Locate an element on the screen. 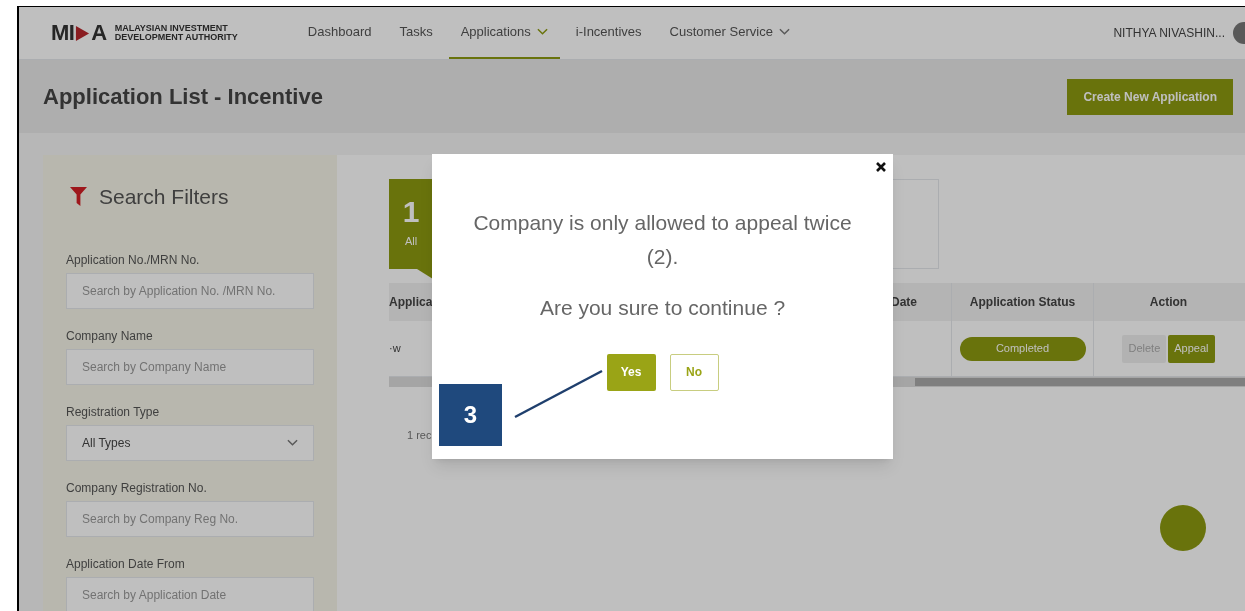 The height and width of the screenshot is (611, 1245). field-label: Application Date From is located at coordinates (126, 564).